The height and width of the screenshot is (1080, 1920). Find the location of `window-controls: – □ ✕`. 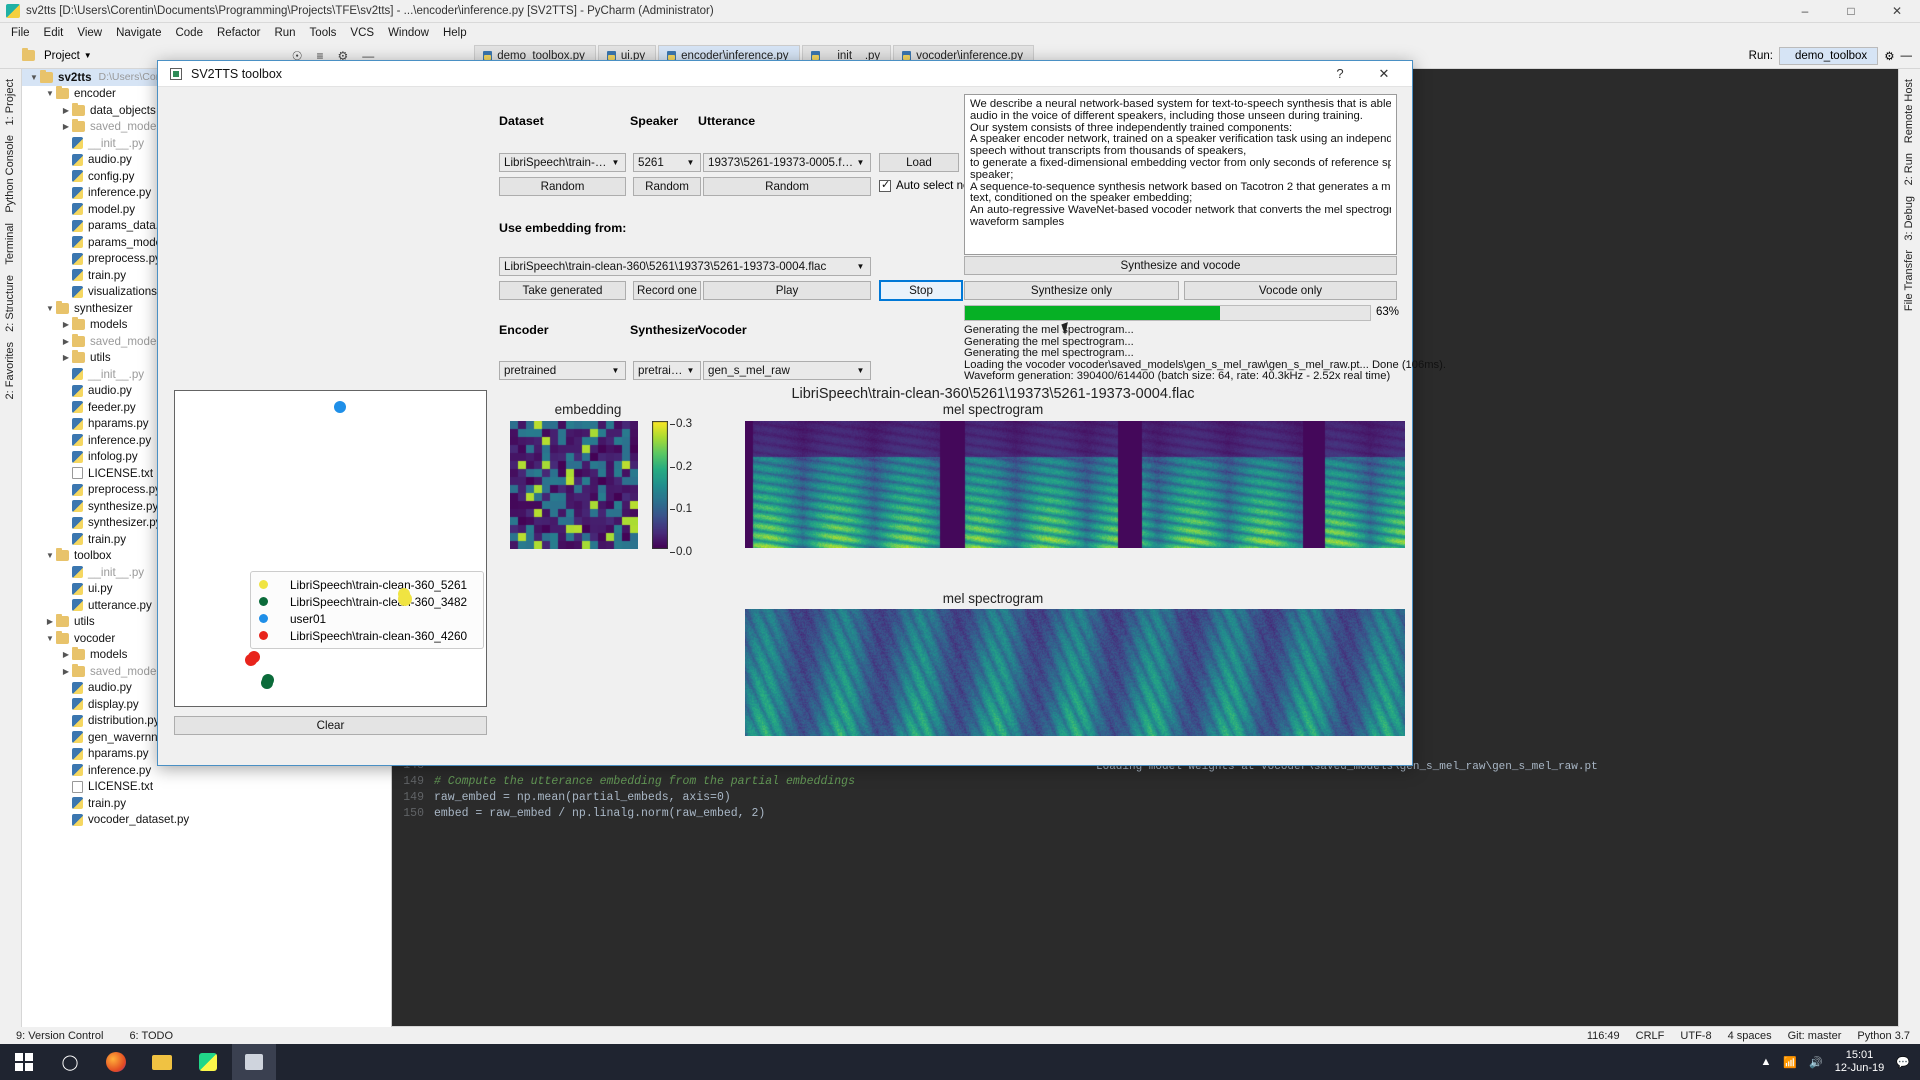

window-controls: – □ ✕ is located at coordinates (1851, 11).